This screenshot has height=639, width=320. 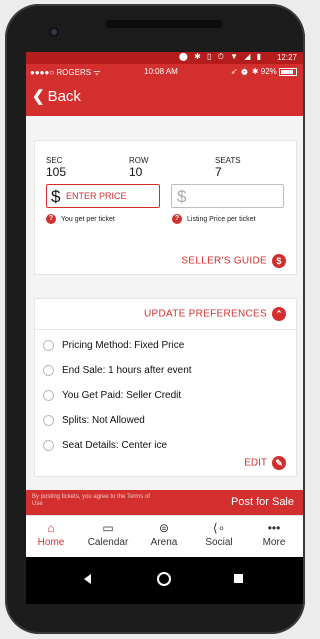 I want to click on earpiece-speaker, so click(x=164, y=24).